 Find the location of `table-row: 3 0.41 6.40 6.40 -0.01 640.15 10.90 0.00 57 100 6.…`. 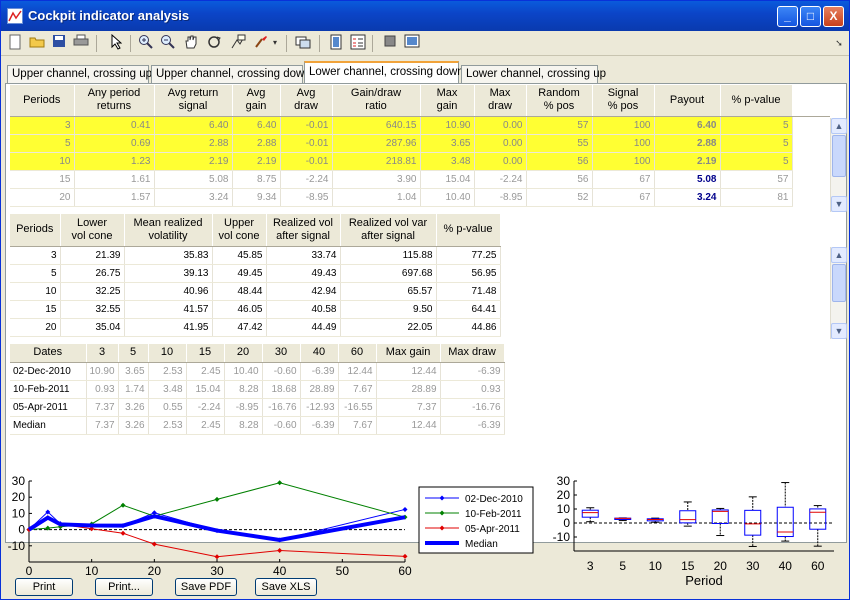

table-row: 3 0.41 6.40 6.40 -0.01 640.15 10.90 0.00 57 100 6.… is located at coordinates (401, 125).